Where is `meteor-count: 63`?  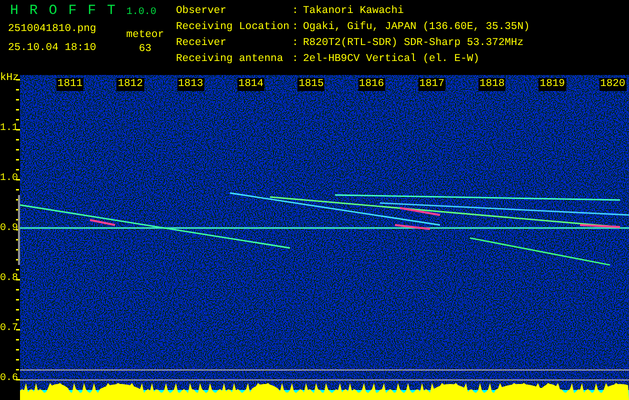 meteor-count: 63 is located at coordinates (145, 49).